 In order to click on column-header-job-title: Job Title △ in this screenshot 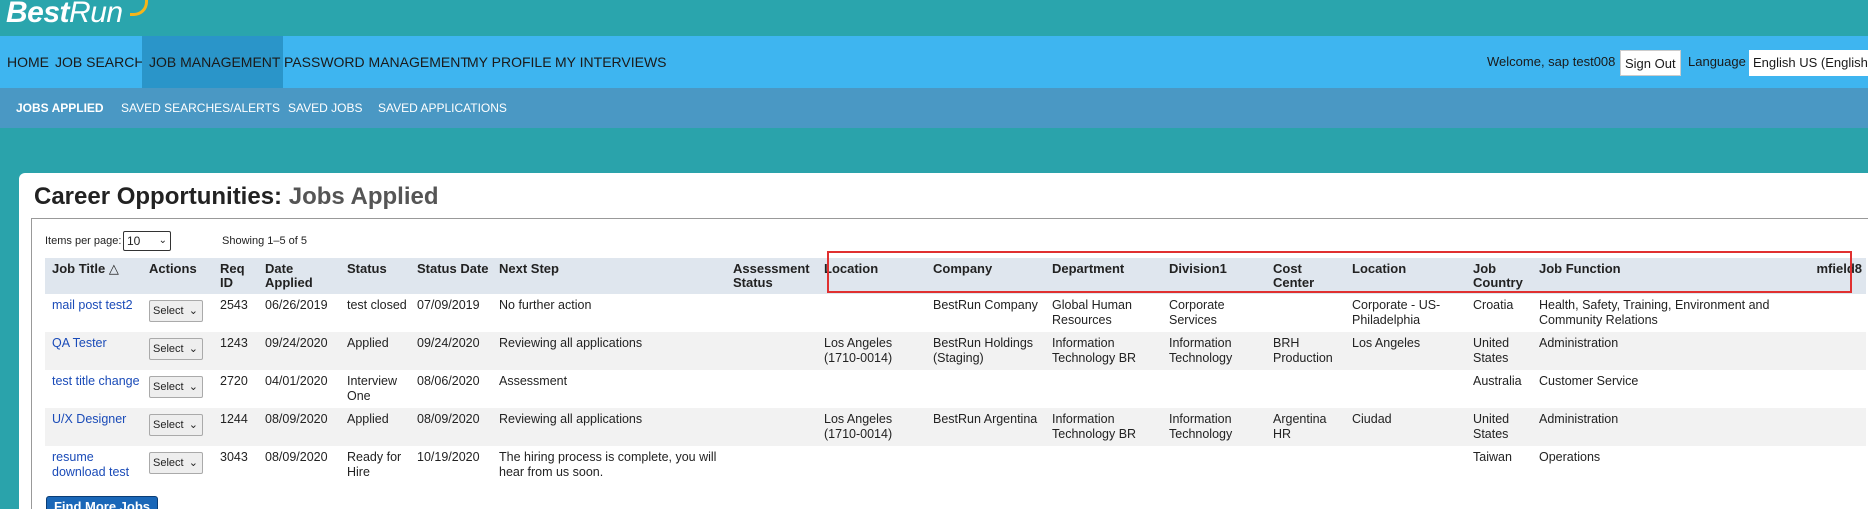, I will do `click(95, 276)`.